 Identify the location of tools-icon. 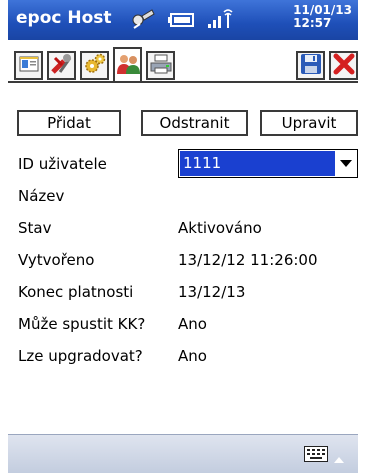
(62, 66).